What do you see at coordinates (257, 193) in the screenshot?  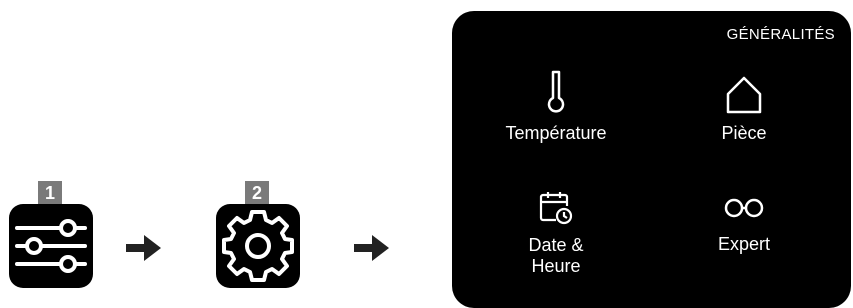 I see `step-2-badge: 2` at bounding box center [257, 193].